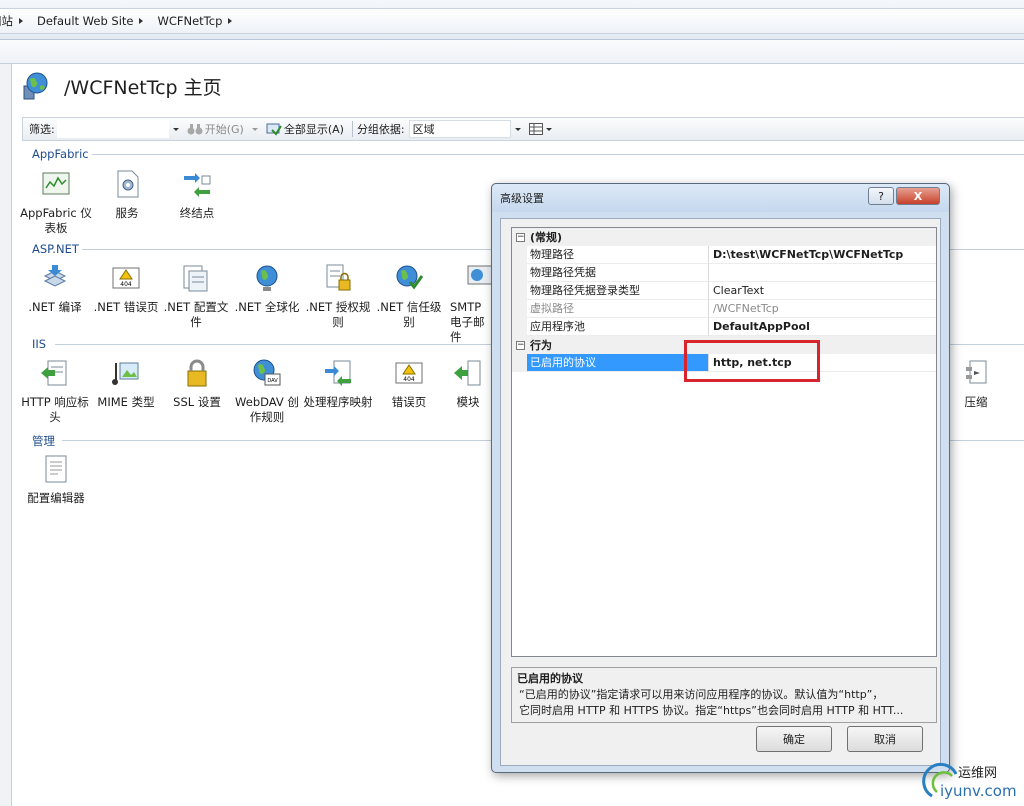  I want to click on group-by-dropdown-icon, so click(517, 129).